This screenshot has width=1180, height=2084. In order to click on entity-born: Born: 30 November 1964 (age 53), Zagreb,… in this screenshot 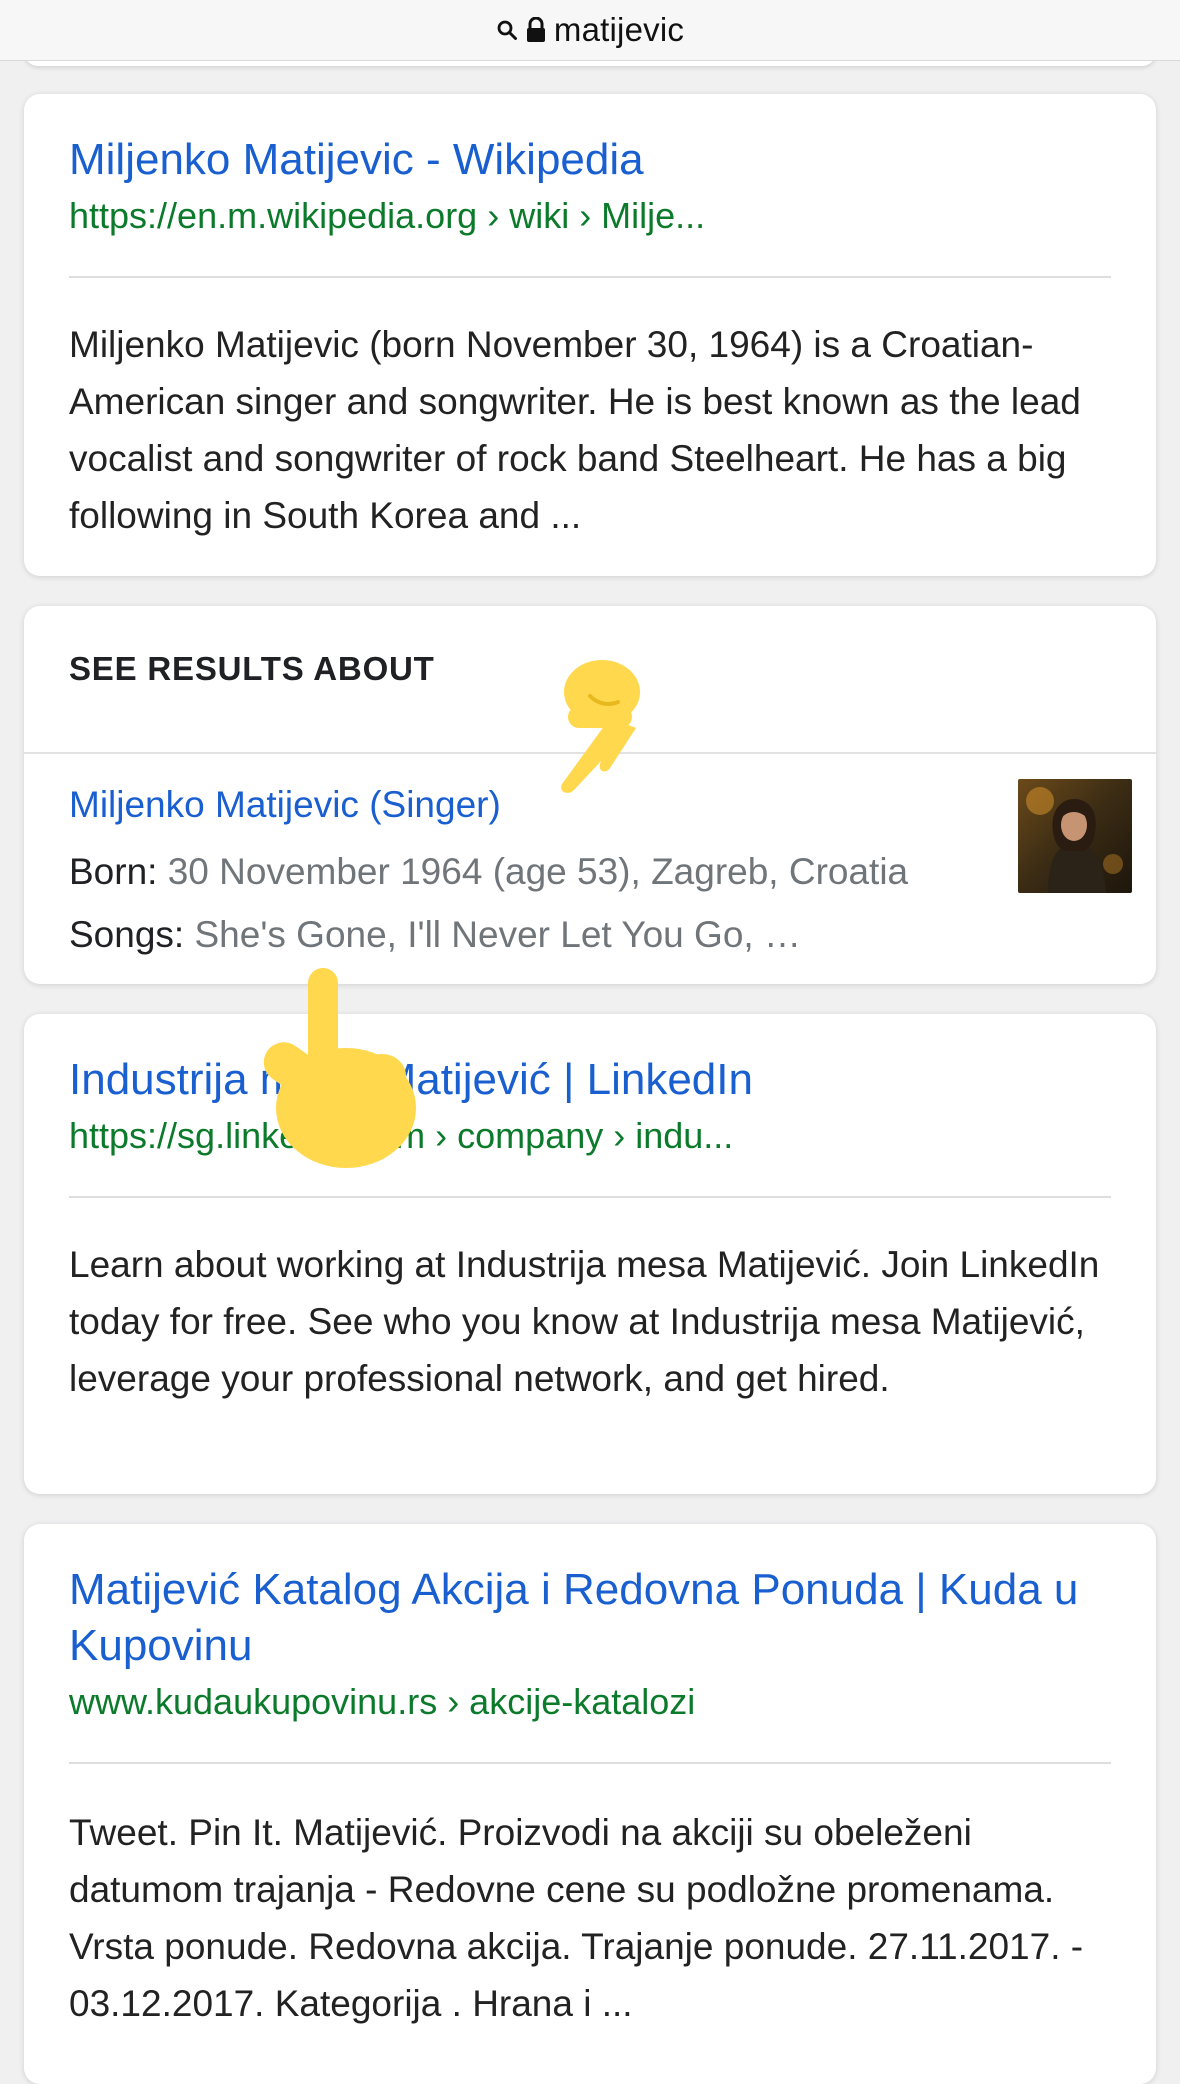, I will do `click(488, 872)`.